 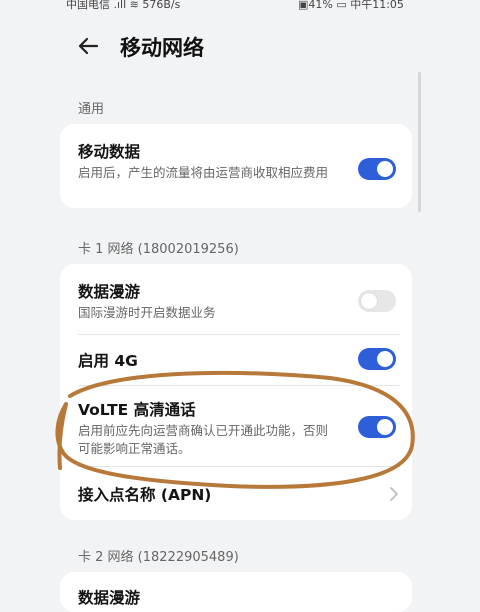 I want to click on app-header: 移动网络, so click(x=240, y=46).